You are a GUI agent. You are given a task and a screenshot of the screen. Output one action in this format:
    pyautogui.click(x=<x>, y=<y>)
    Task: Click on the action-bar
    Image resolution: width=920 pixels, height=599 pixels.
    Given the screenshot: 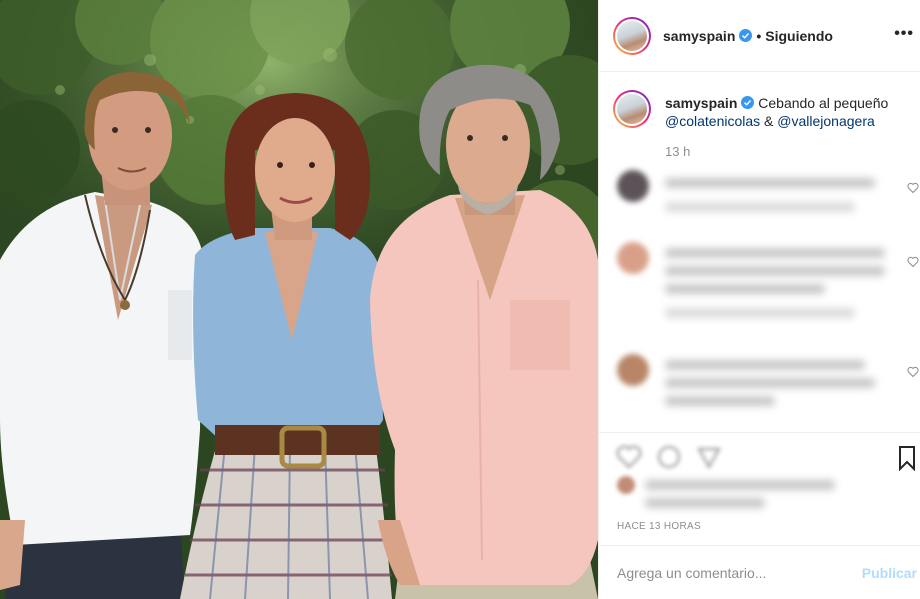 What is the action you would take?
    pyautogui.click(x=759, y=457)
    